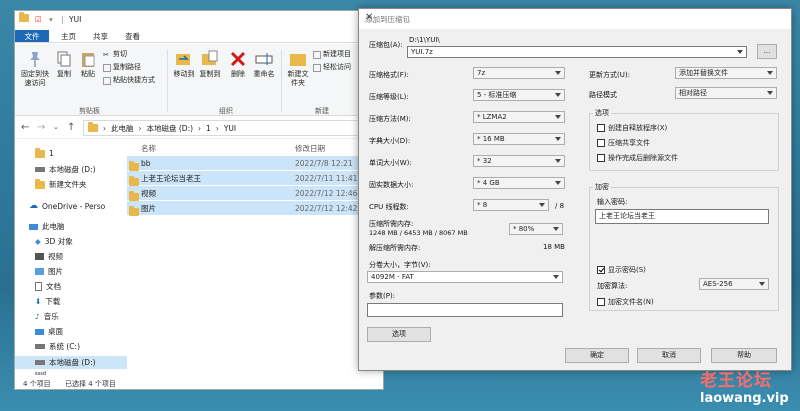 The width and height of the screenshot is (800, 411). I want to click on dictionary-select: * 16 MB, so click(519, 139).